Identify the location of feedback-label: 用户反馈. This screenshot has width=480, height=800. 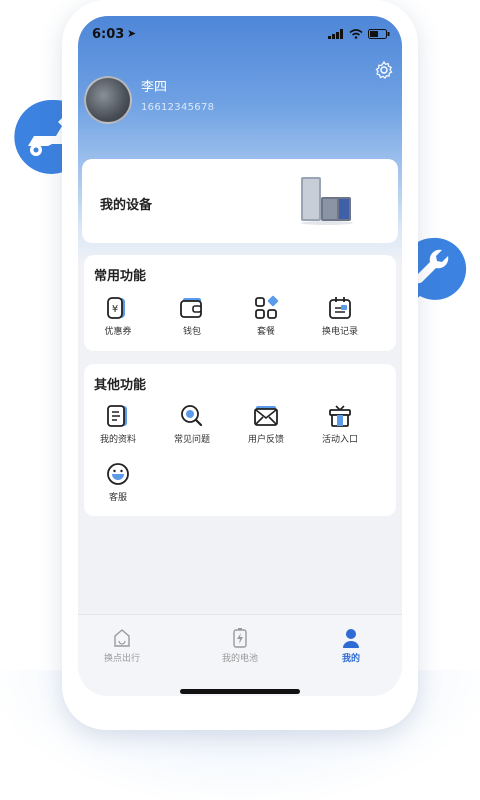
(265, 440).